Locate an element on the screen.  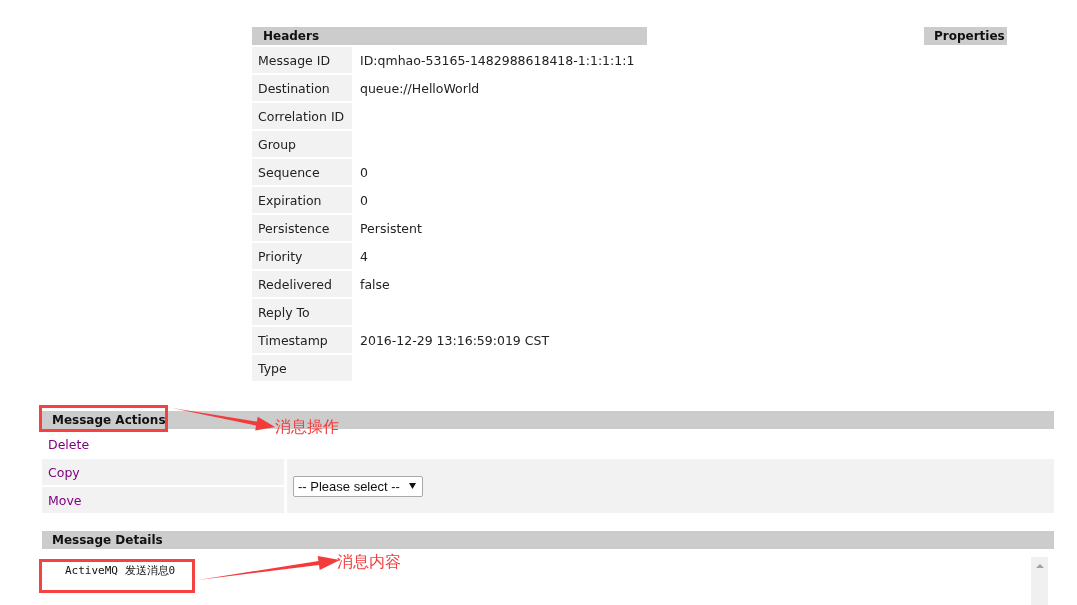
section-title: Headers is located at coordinates (291, 36).